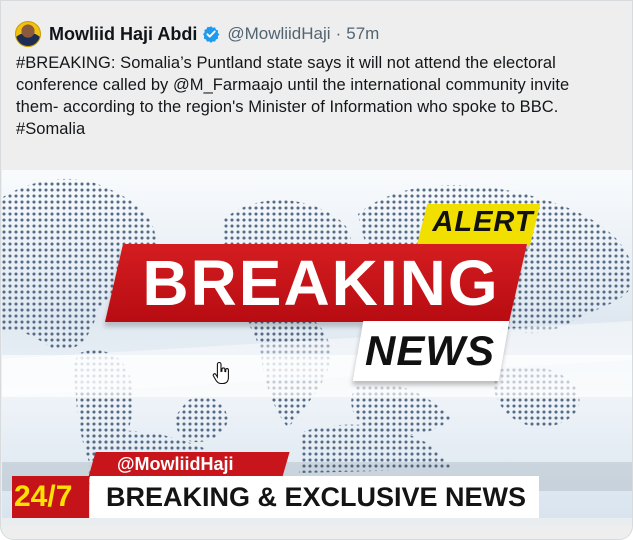  I want to click on display-name: Mowliid Haji Abdi, so click(123, 34).